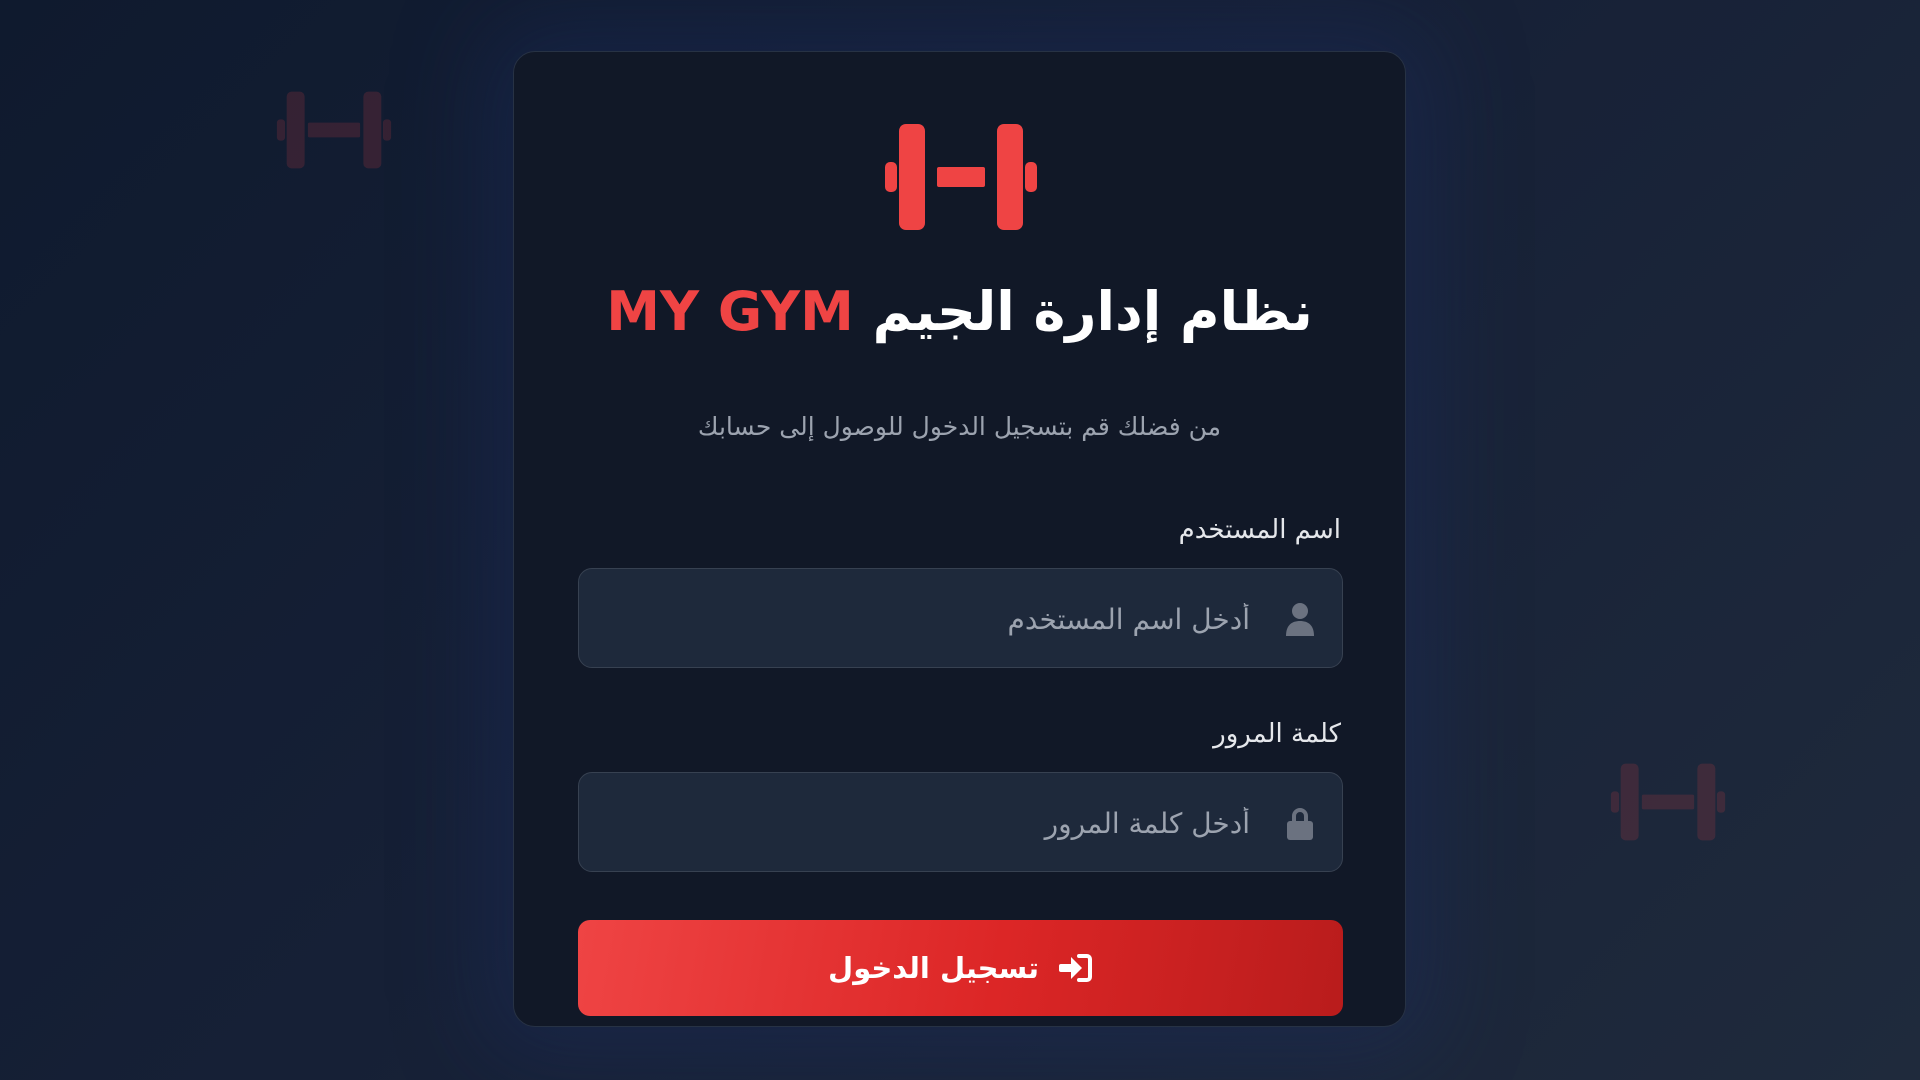 The image size is (1920, 1080). Describe the element at coordinates (925, 823) in the screenshot. I see `password-input` at that location.